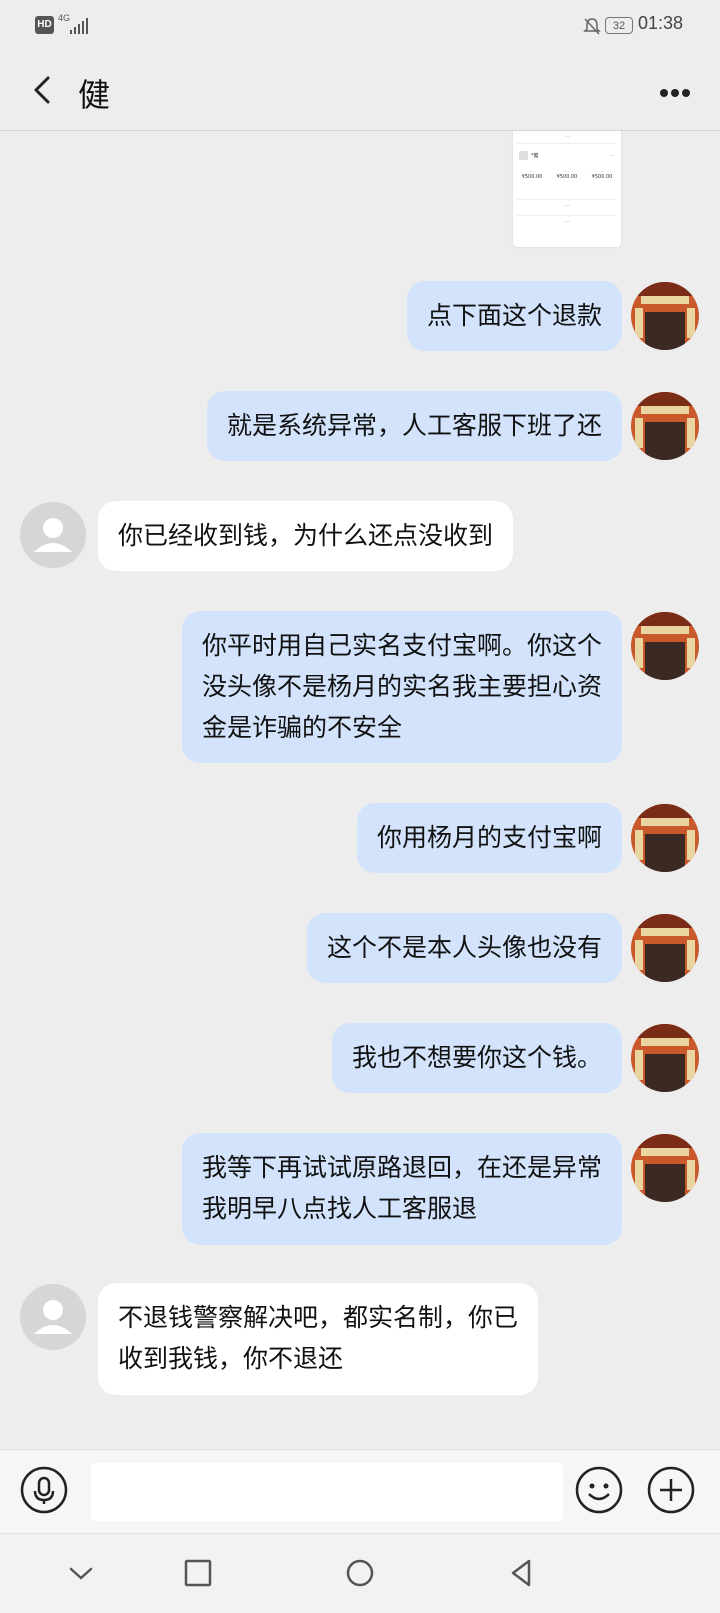 This screenshot has height=1613, width=720. Describe the element at coordinates (306, 536) in the screenshot. I see `incoming-message: 你已经收到钱，为什么还点没收到` at that location.